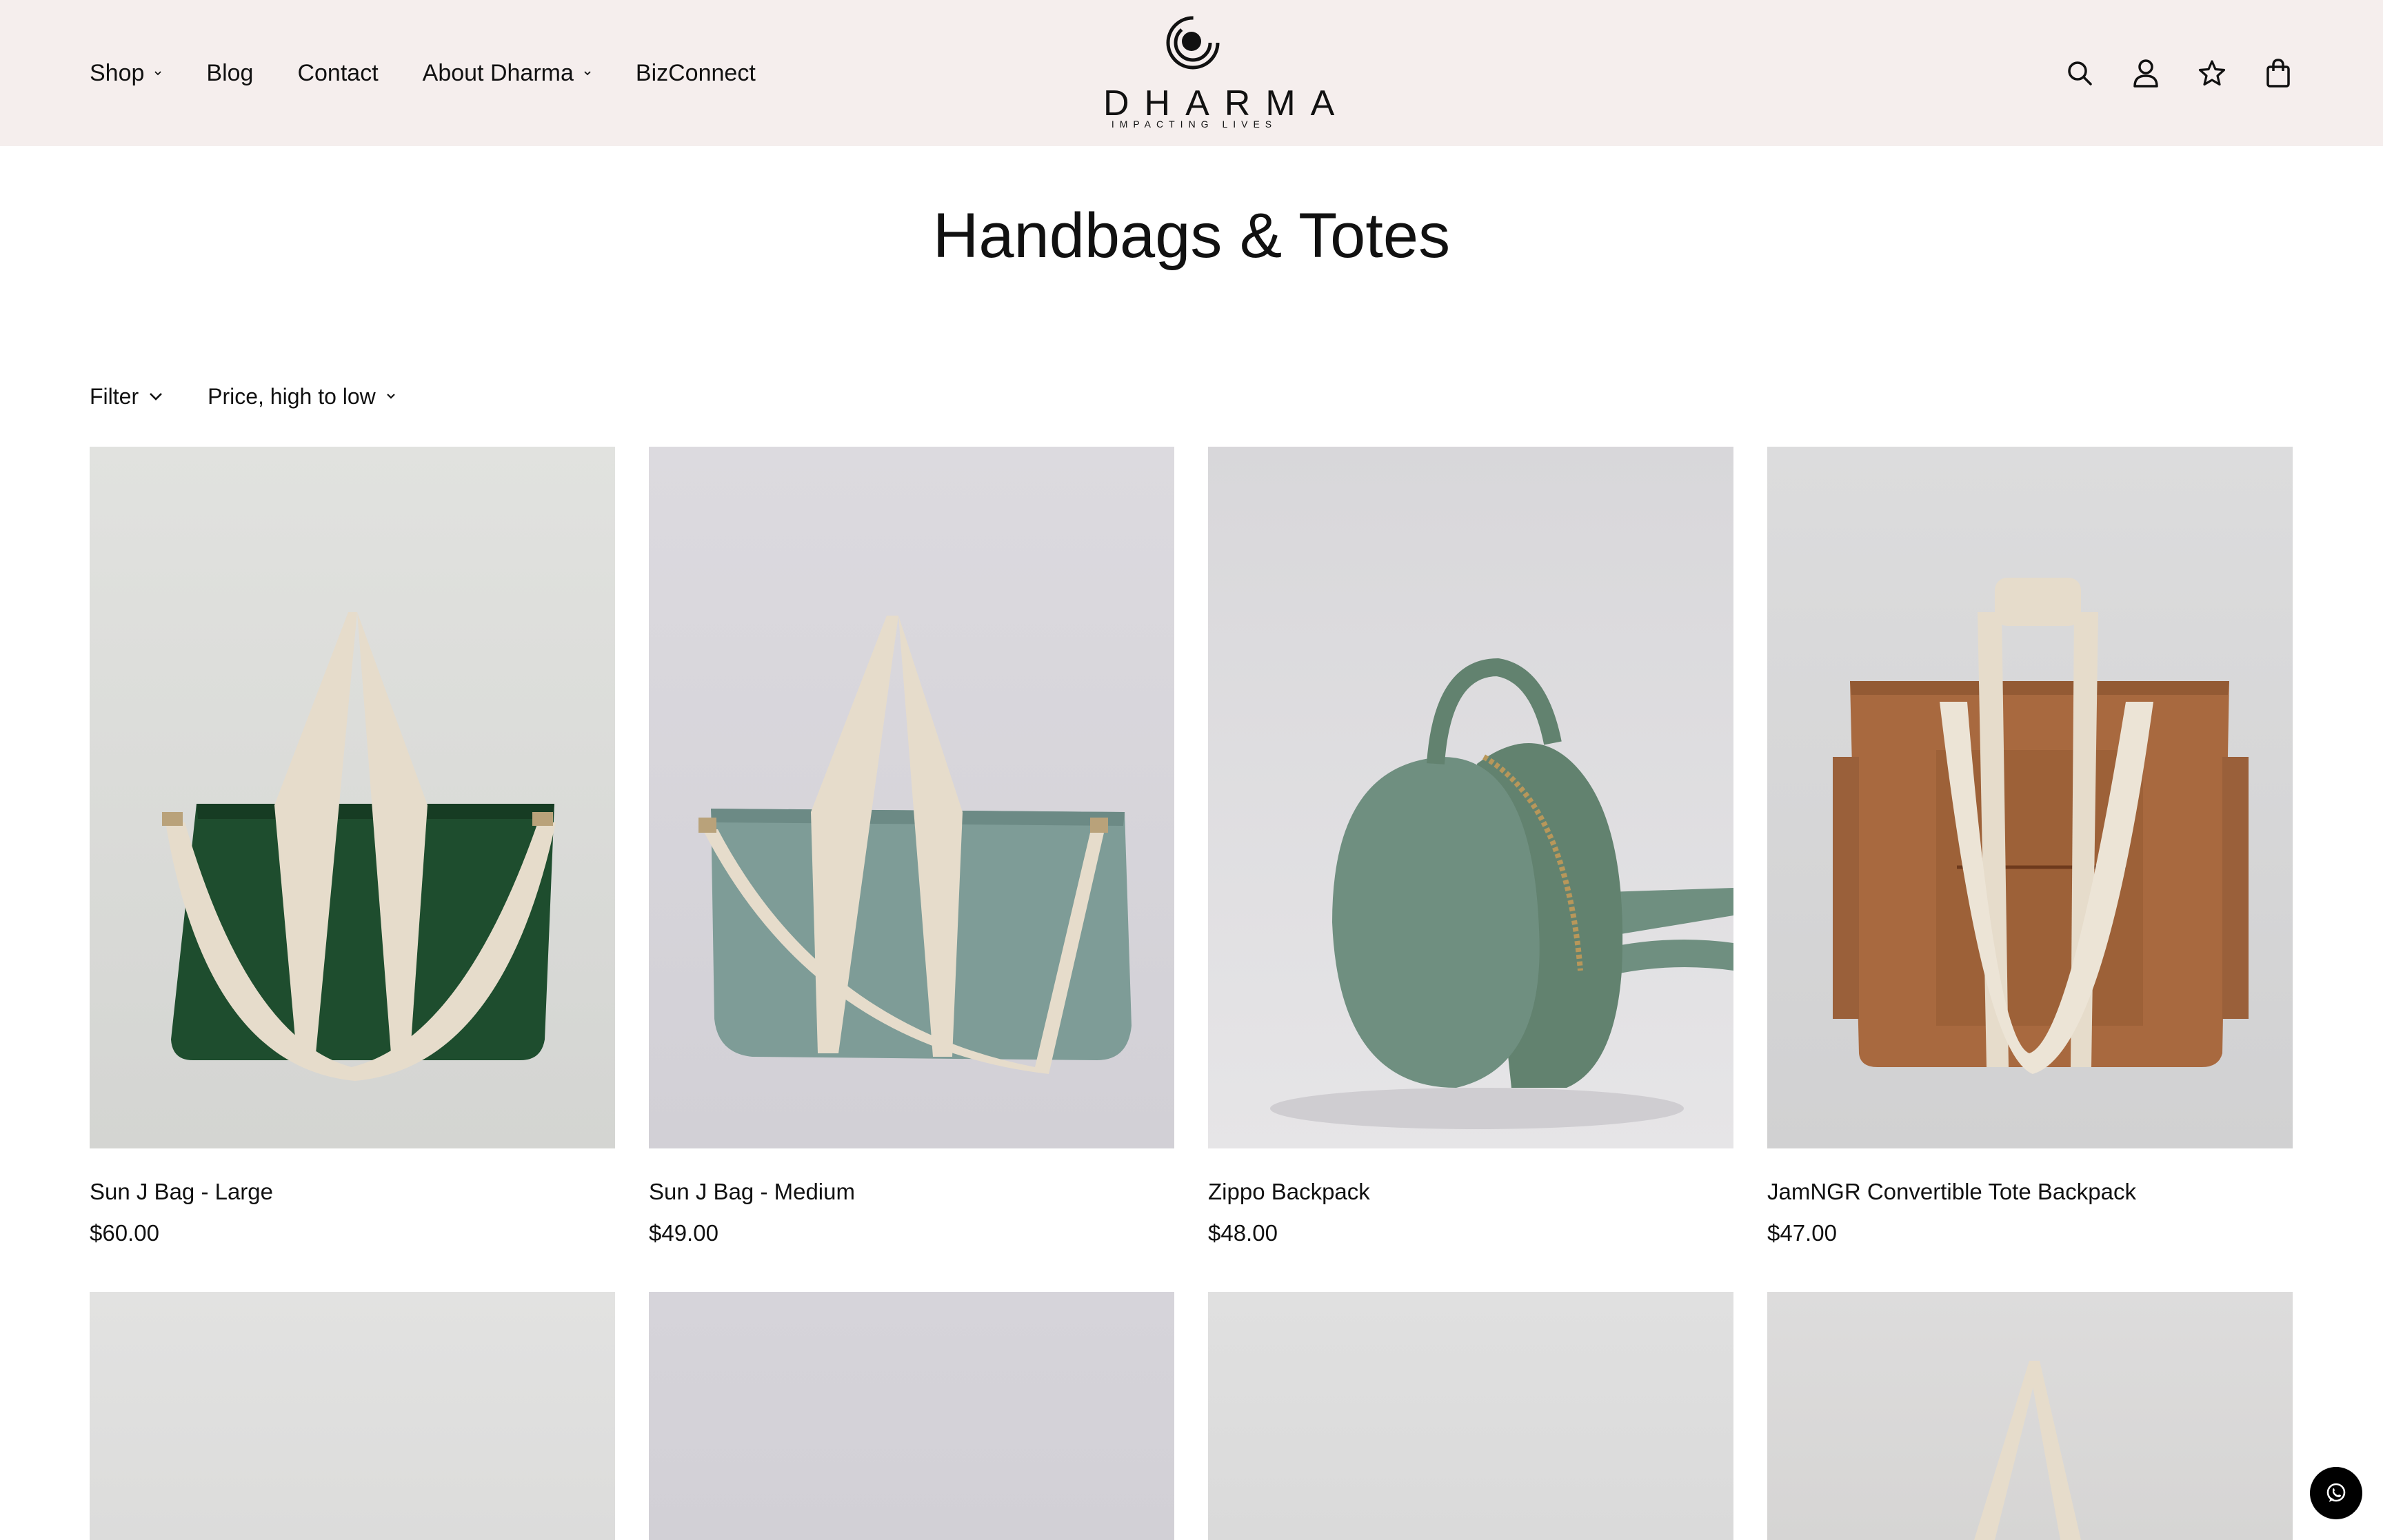  What do you see at coordinates (911, 1192) in the screenshot?
I see `product-name: Sun J Bag - Medium` at bounding box center [911, 1192].